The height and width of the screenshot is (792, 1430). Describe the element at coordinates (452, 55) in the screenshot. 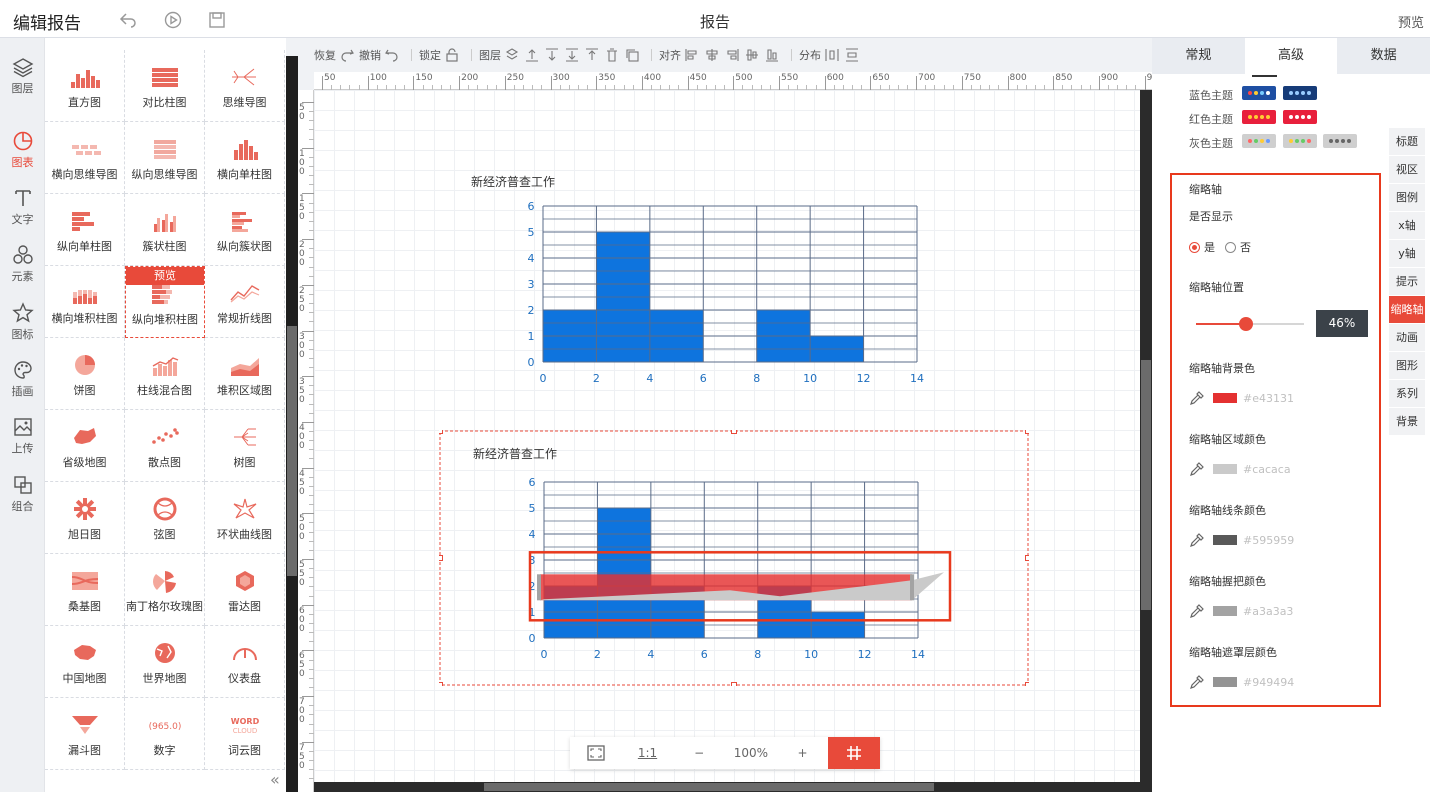

I see `lock-icon` at that location.